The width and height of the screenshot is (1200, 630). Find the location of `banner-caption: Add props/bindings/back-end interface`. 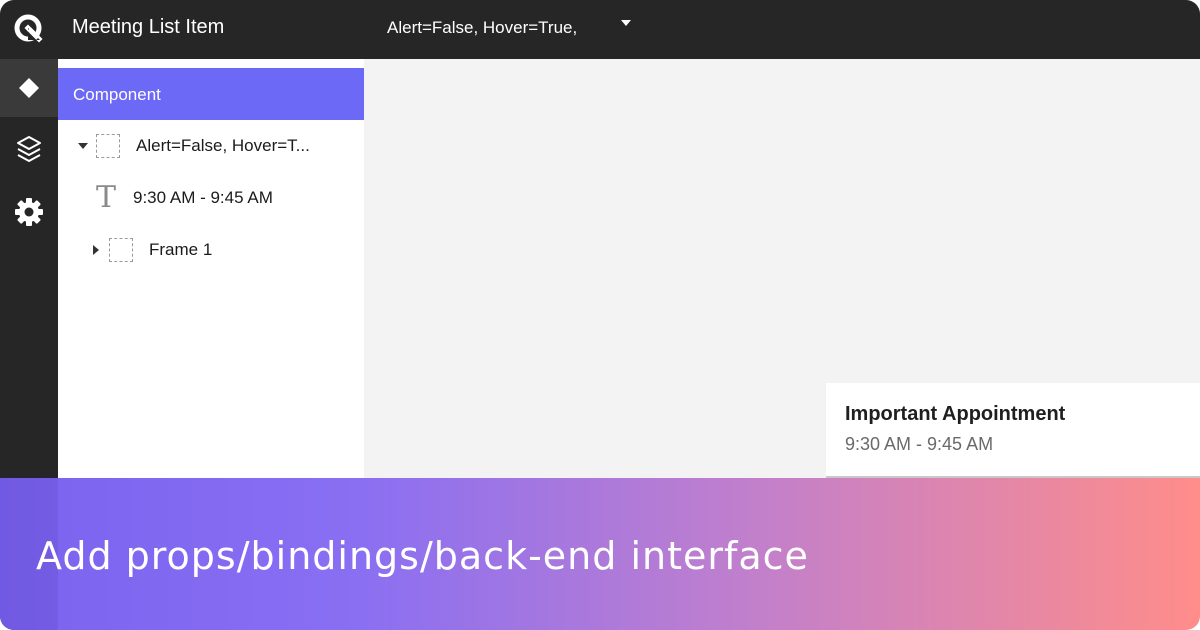

banner-caption: Add props/bindings/back-end interface is located at coordinates (422, 556).